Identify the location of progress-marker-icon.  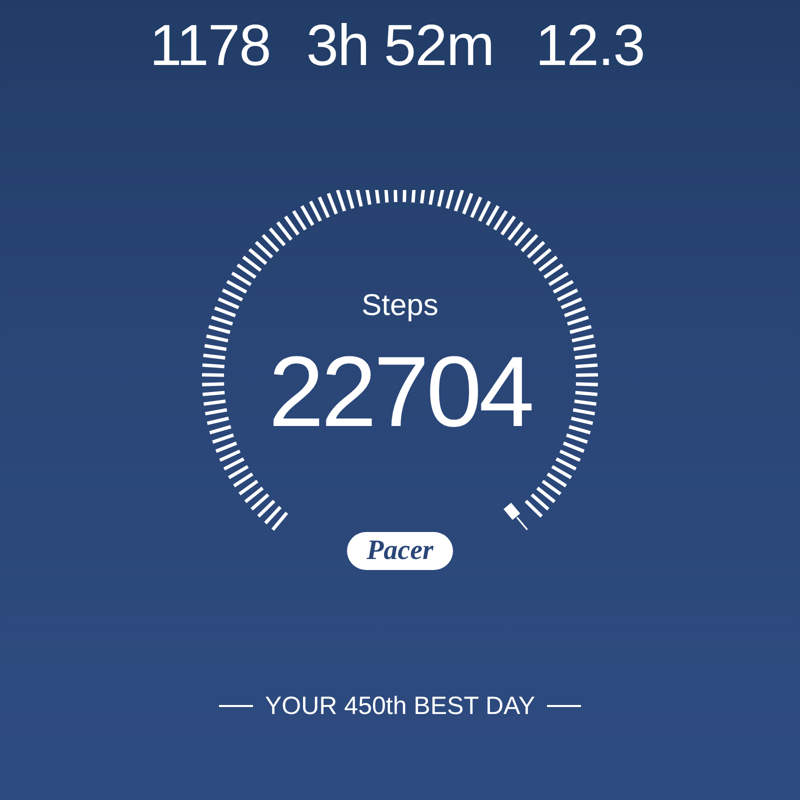
(516, 516).